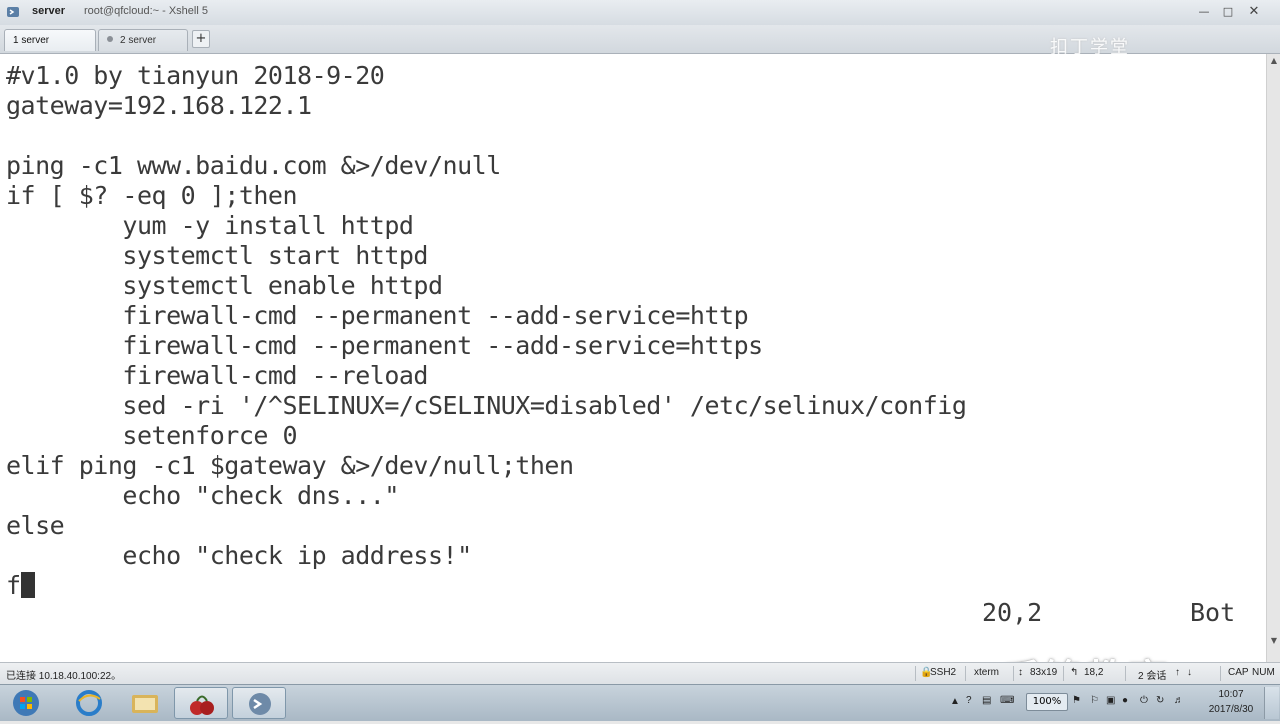 This screenshot has height=724, width=1280. What do you see at coordinates (1094, 672) in the screenshot?
I see `cursor-position: 18,2` at bounding box center [1094, 672].